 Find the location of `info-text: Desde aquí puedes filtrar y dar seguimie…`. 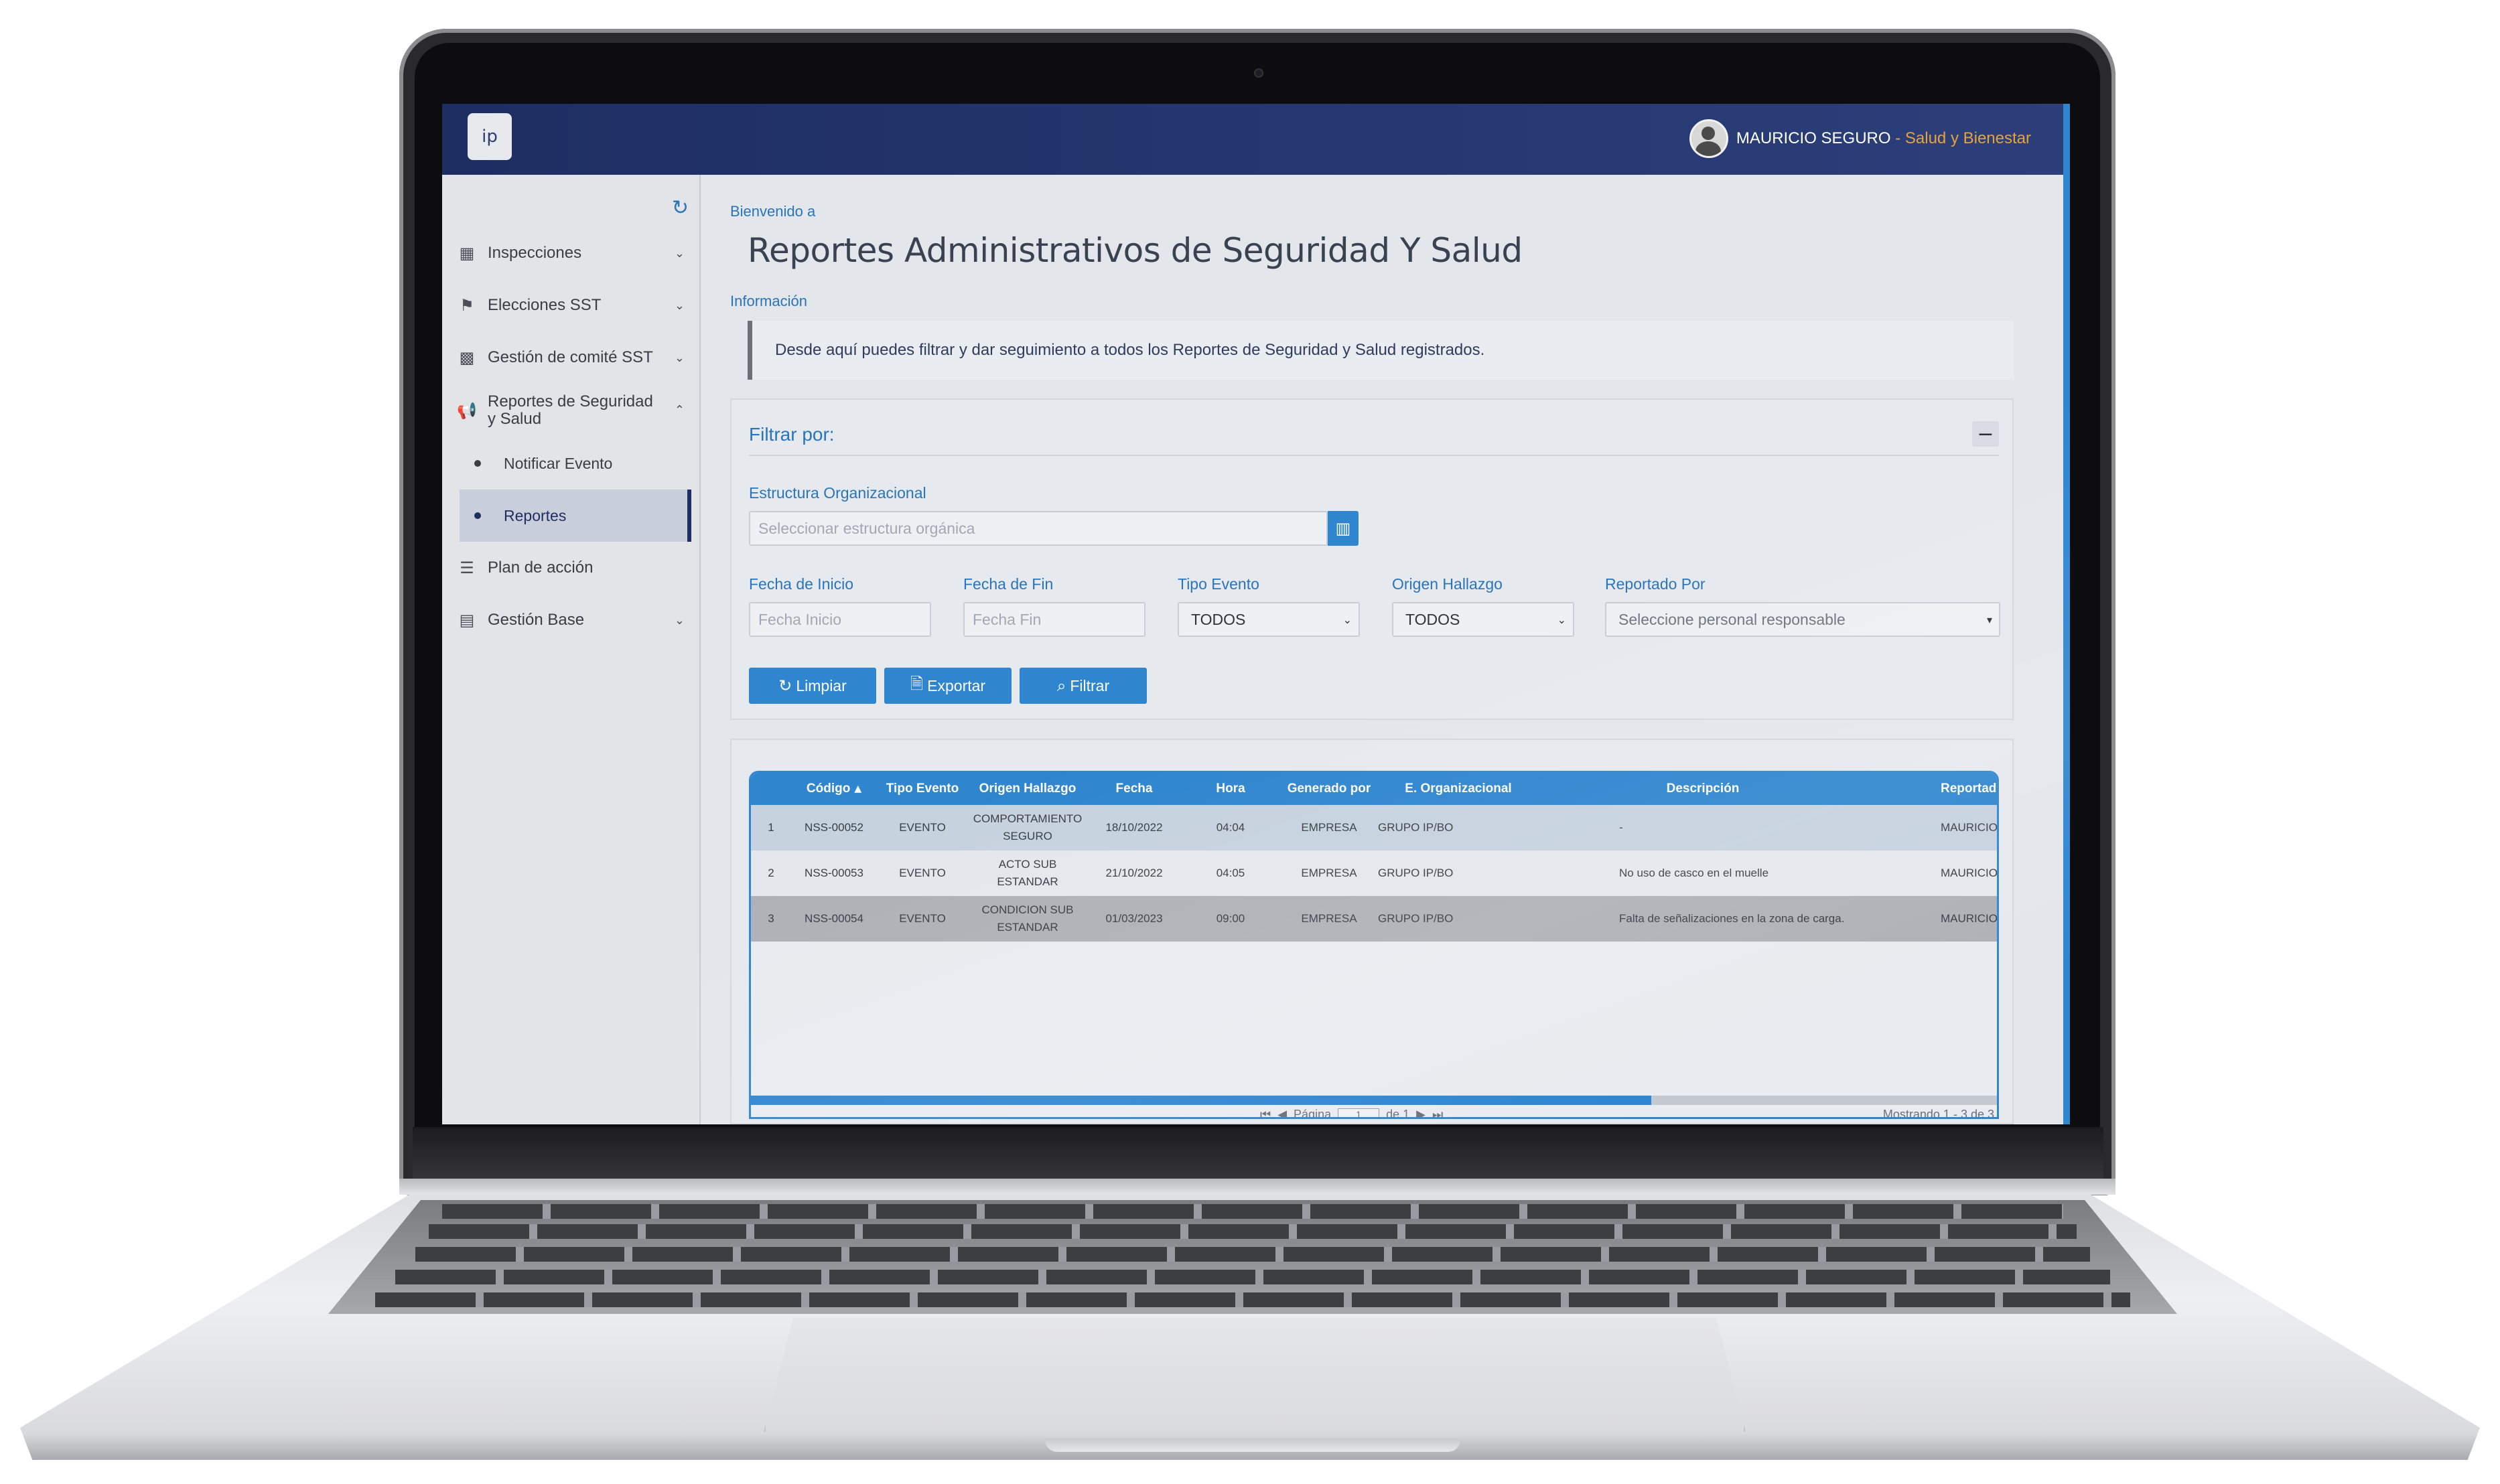

info-text: Desde aquí puedes filtrar y dar seguimie… is located at coordinates (1130, 350).